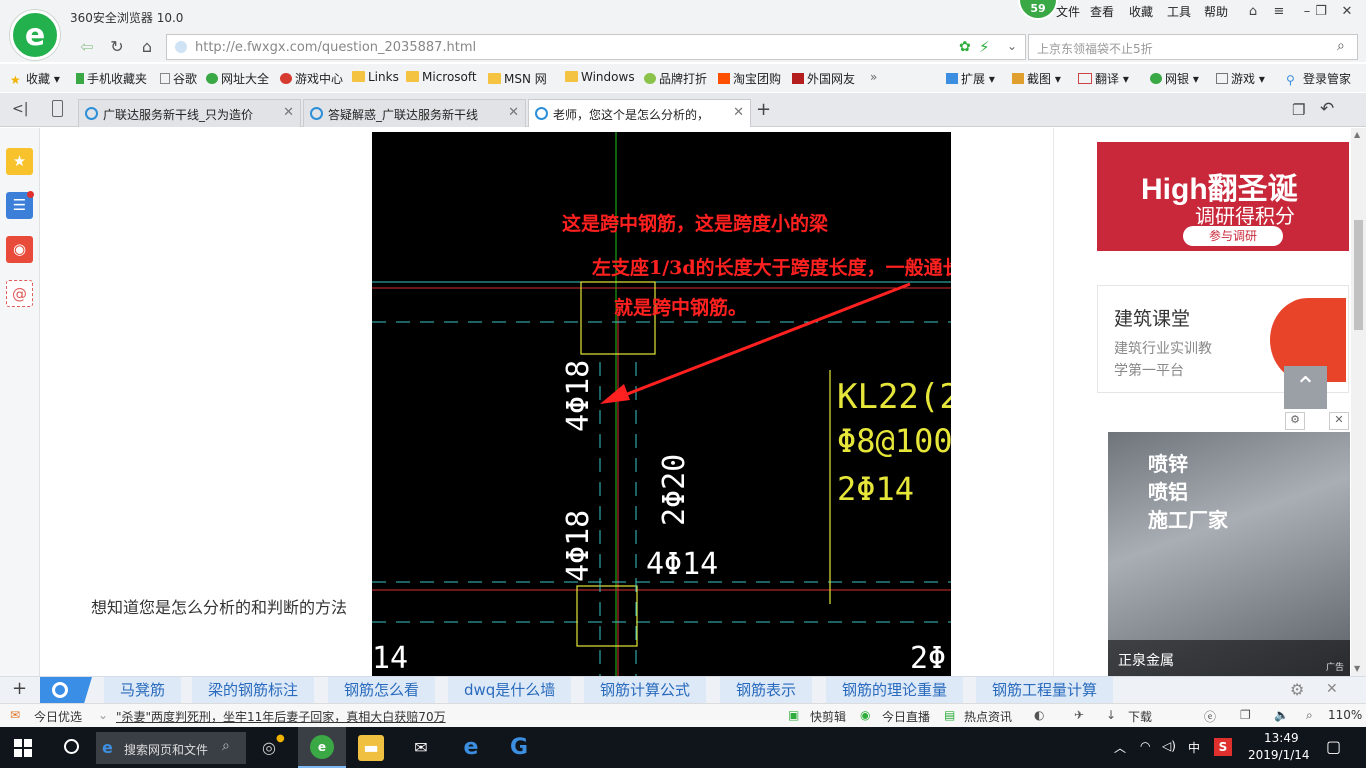 The width and height of the screenshot is (1366, 768). What do you see at coordinates (1036, 78) in the screenshot?
I see `screenshot-button: 截图 ▾` at bounding box center [1036, 78].